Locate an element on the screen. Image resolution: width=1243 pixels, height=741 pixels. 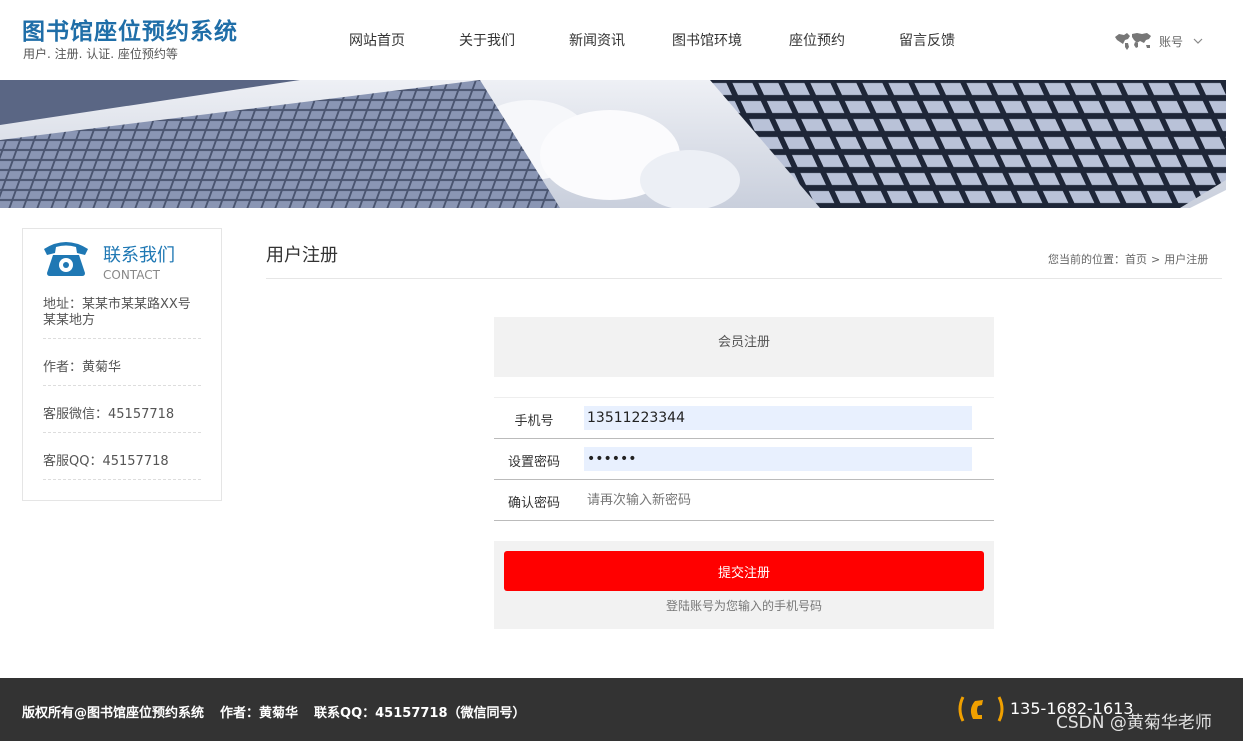
breadcrumb-current: 用户注册 is located at coordinates (1186, 259).